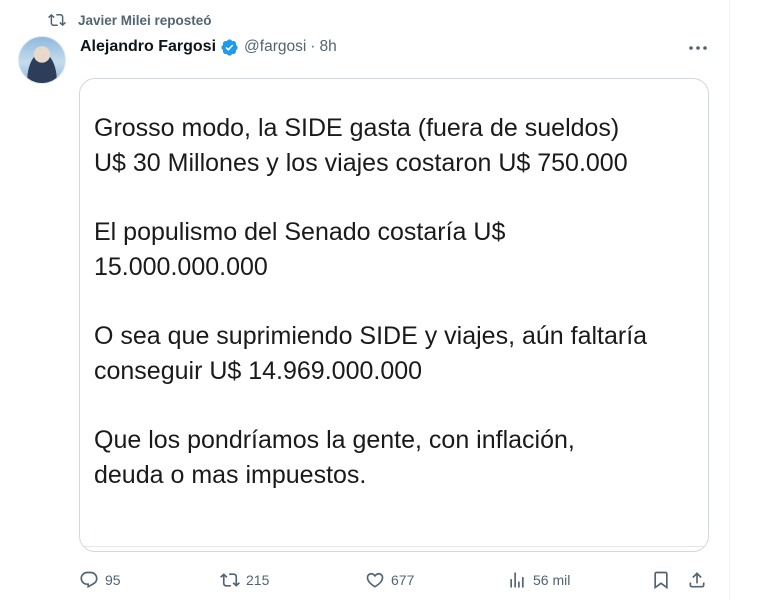 Image resolution: width=760 pixels, height=600 pixels. I want to click on views-count: 56 mil, so click(552, 580).